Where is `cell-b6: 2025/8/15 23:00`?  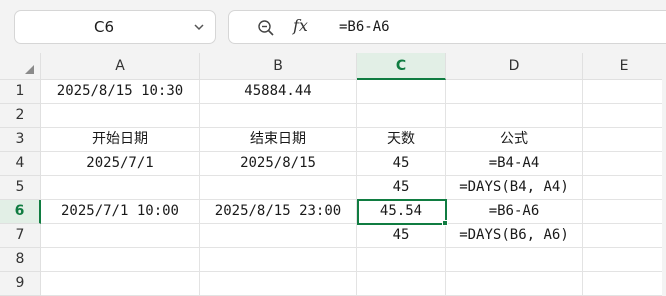 cell-b6: 2025/8/15 23:00 is located at coordinates (278, 212).